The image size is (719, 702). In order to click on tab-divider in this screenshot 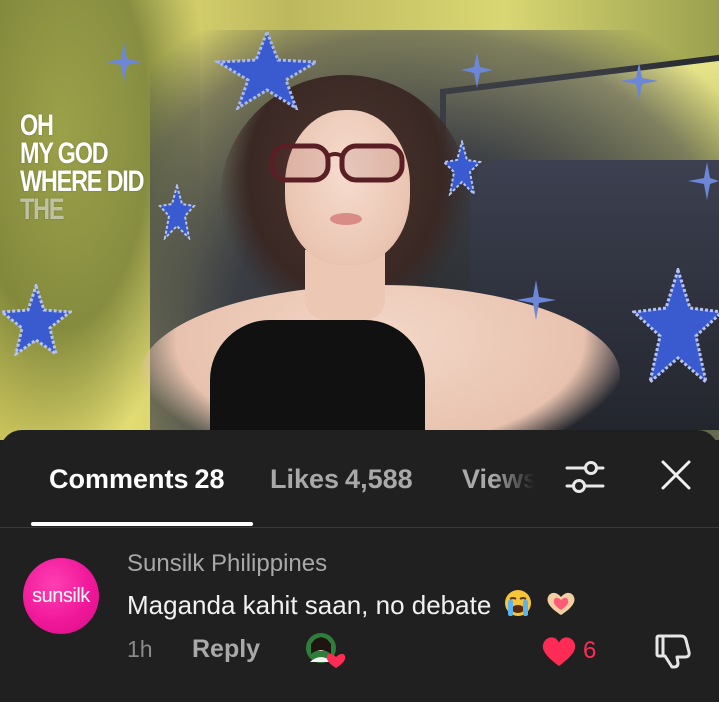, I will do `click(359, 527)`.